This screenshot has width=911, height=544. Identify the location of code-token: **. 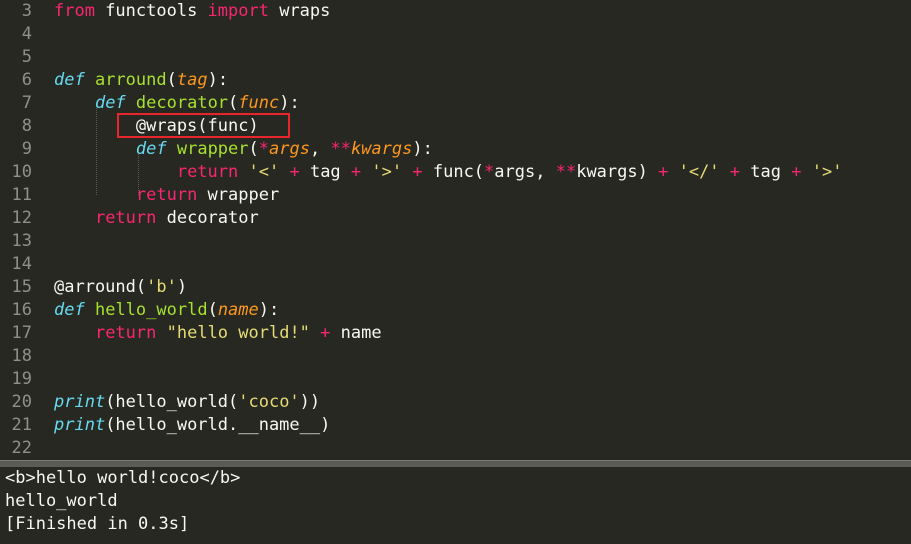
(340, 149).